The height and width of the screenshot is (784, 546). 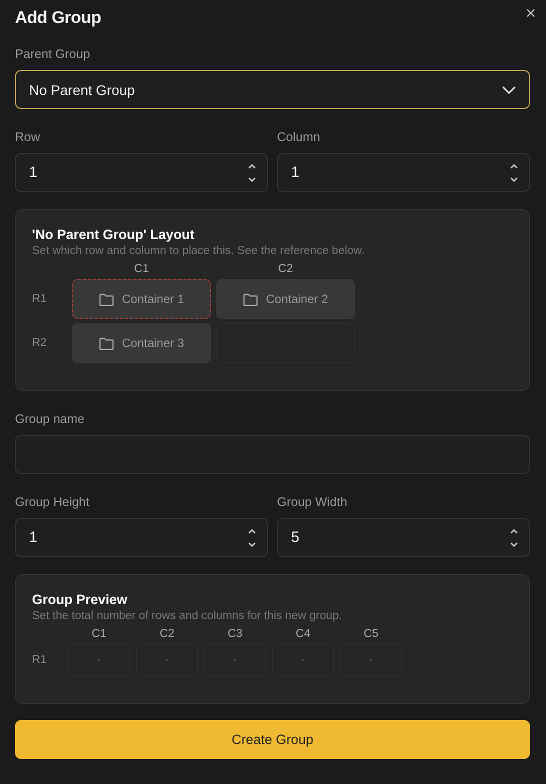 I want to click on column-label: C4, so click(x=303, y=634).